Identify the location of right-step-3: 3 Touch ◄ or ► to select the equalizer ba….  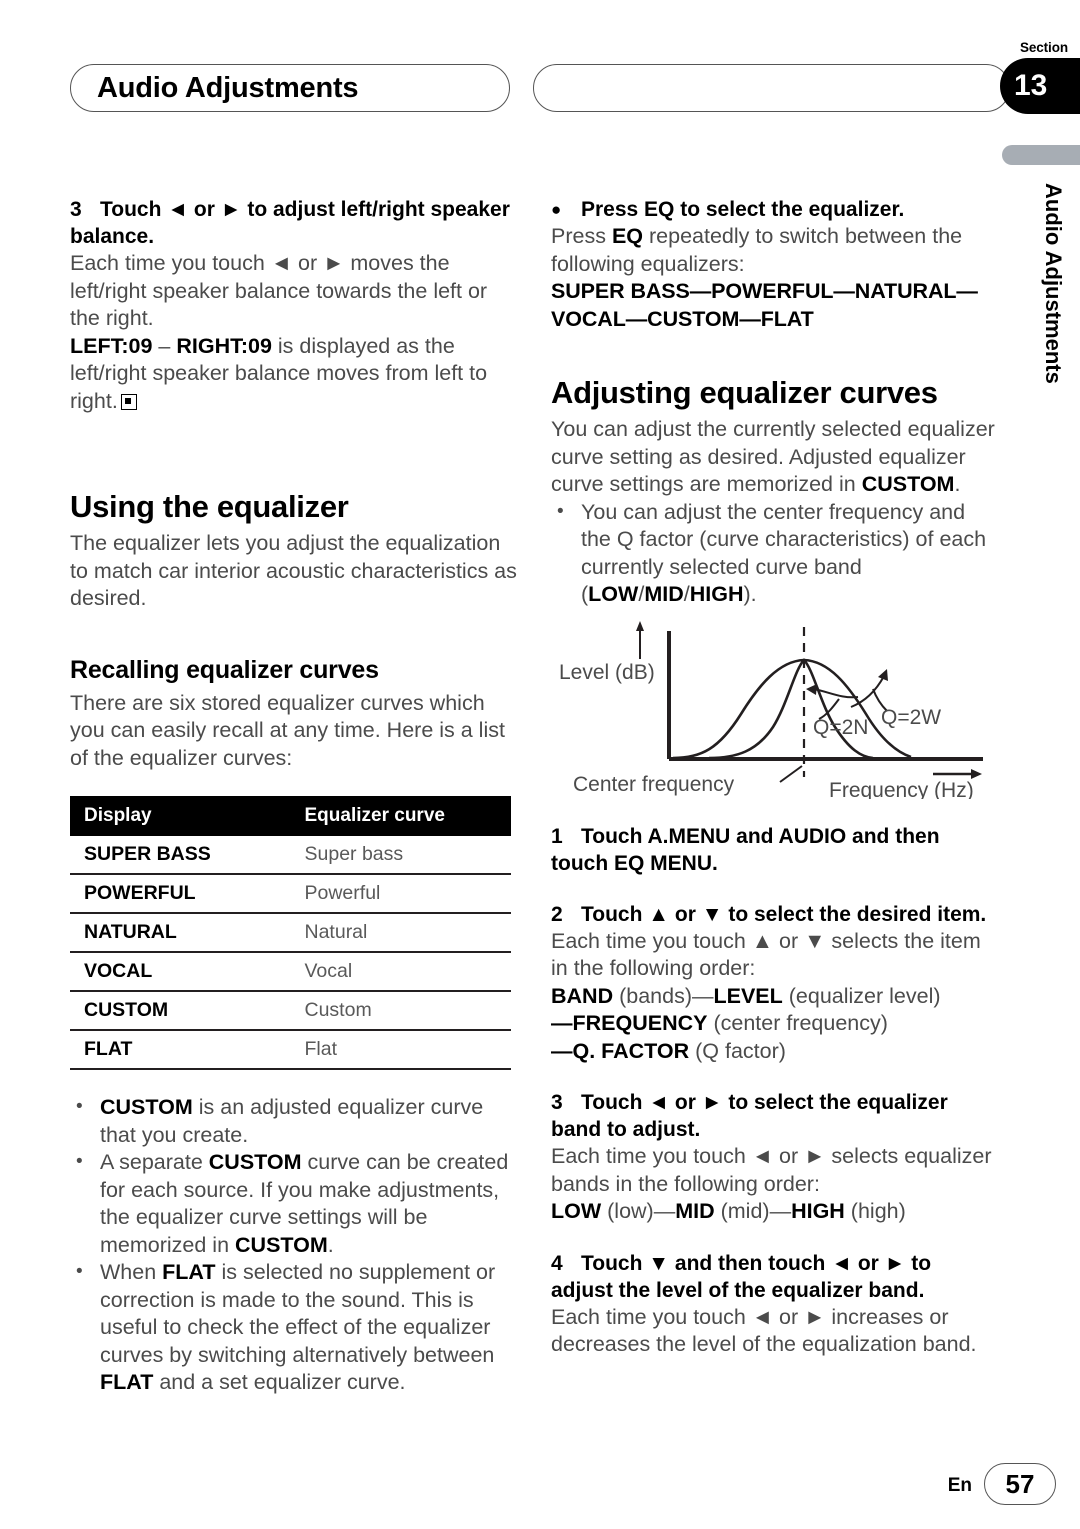
(774, 1116).